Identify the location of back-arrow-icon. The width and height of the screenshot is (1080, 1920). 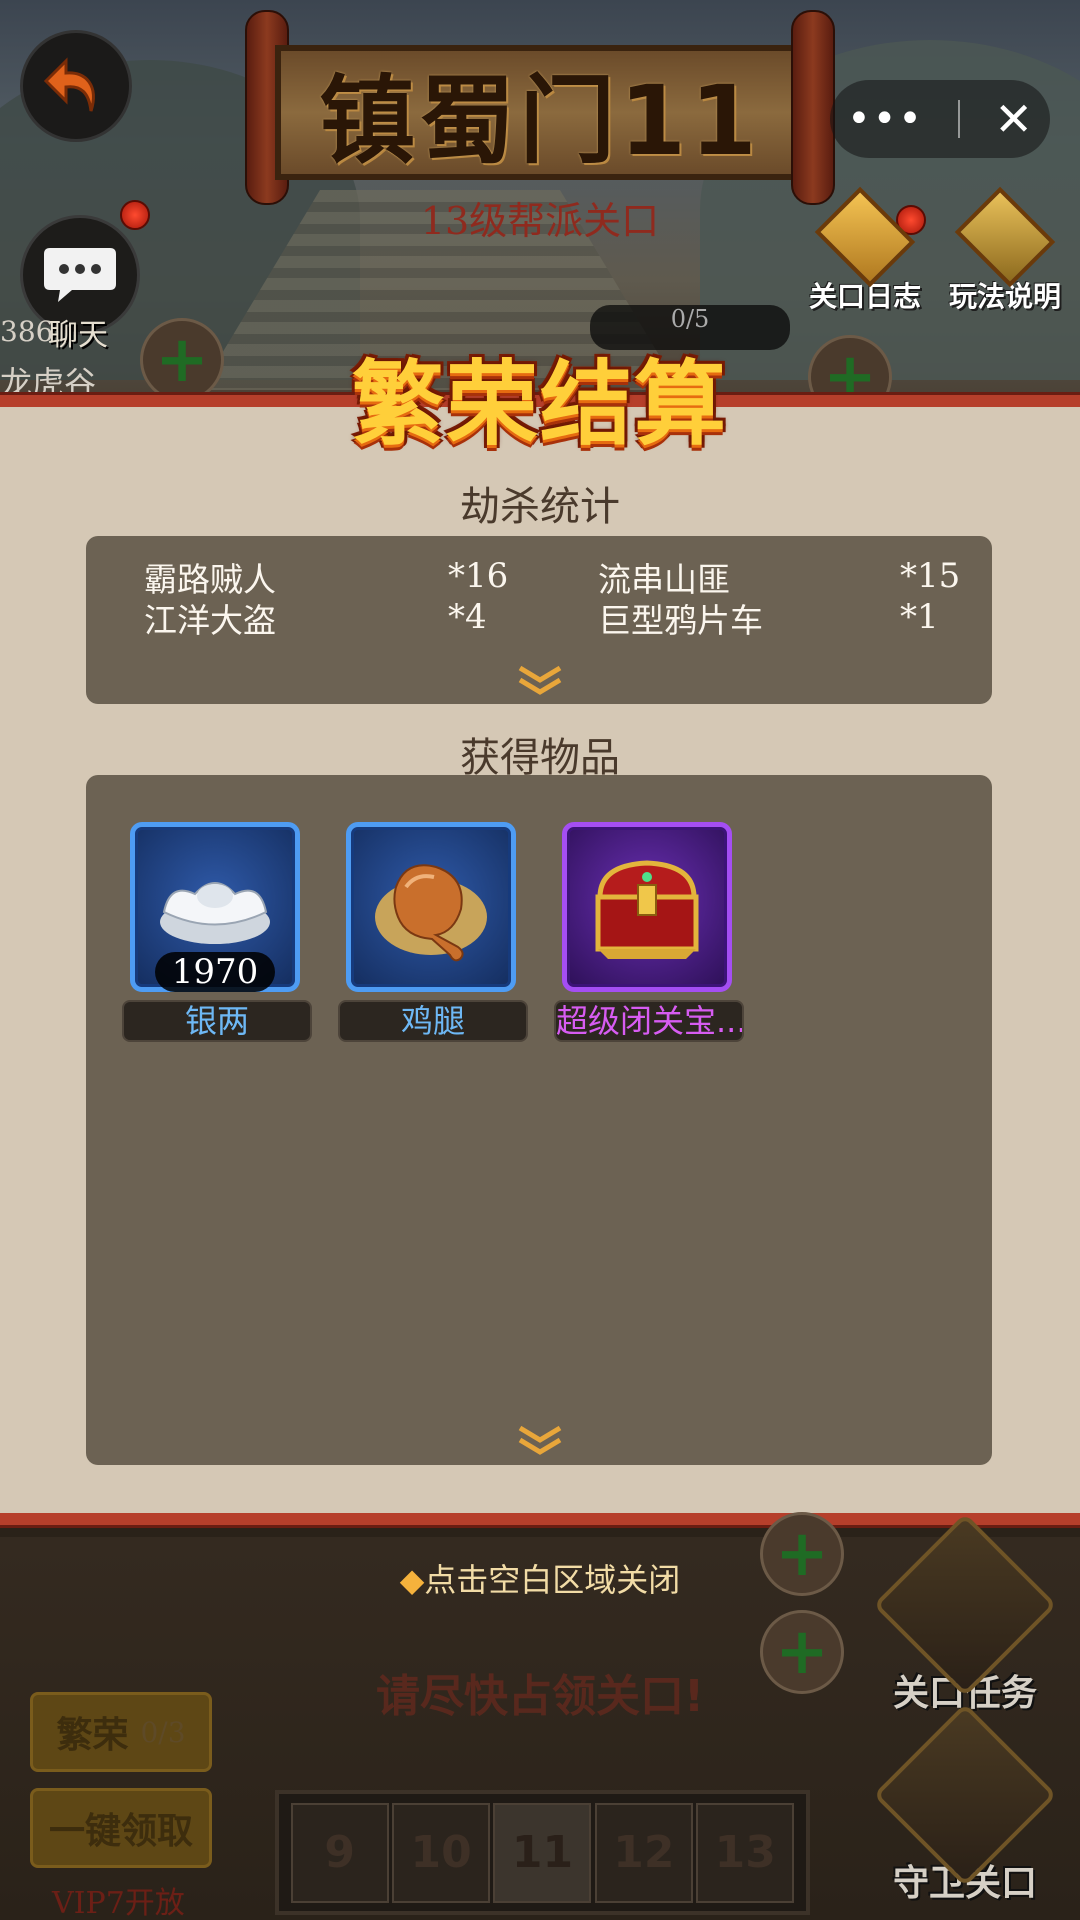
(69, 84).